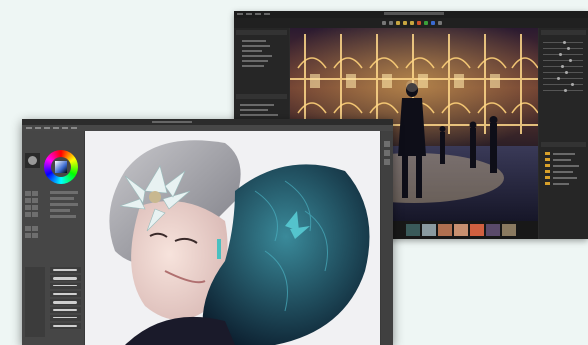  I want to click on tool-palette, so click(53, 238).